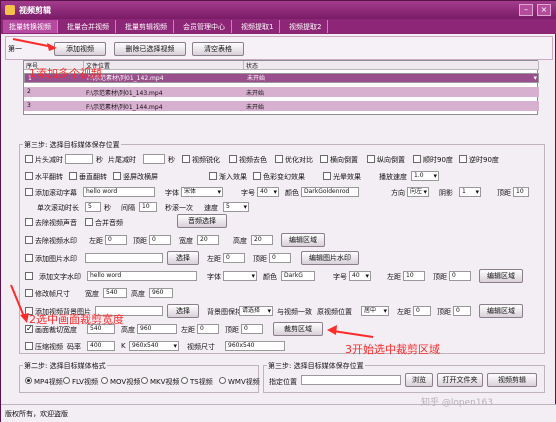 The image size is (556, 422). What do you see at coordinates (24, 318) in the screenshot?
I see `arrow-2-head` at bounding box center [24, 318].